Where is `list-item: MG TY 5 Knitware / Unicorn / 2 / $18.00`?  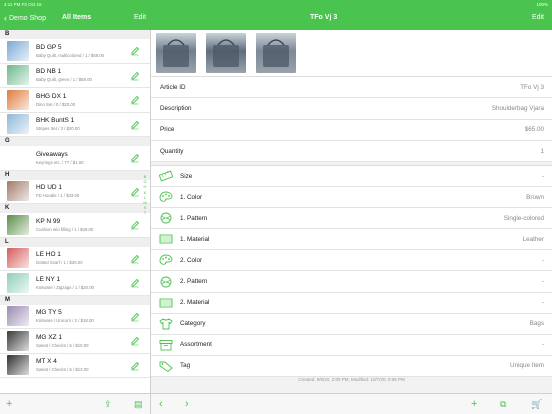 list-item: MG TY 5 Knitware / Unicorn / 2 / $18.00 is located at coordinates (75, 317).